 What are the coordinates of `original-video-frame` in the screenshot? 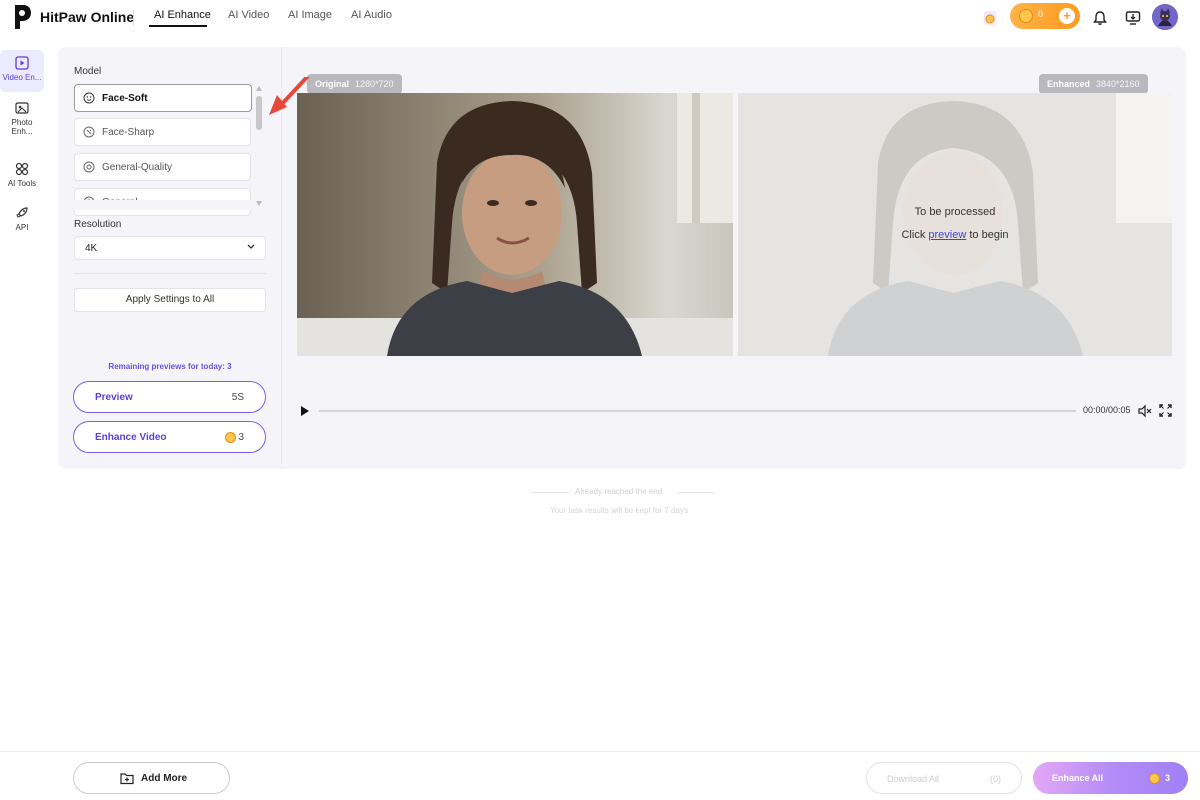 It's located at (515, 224).